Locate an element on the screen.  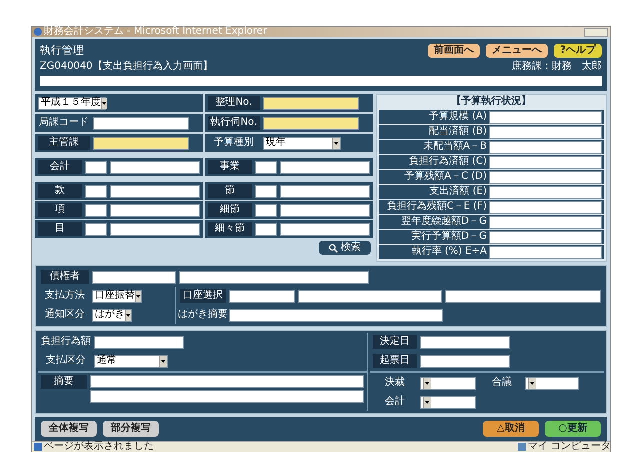
field-label: 局課コード is located at coordinates (64, 123).